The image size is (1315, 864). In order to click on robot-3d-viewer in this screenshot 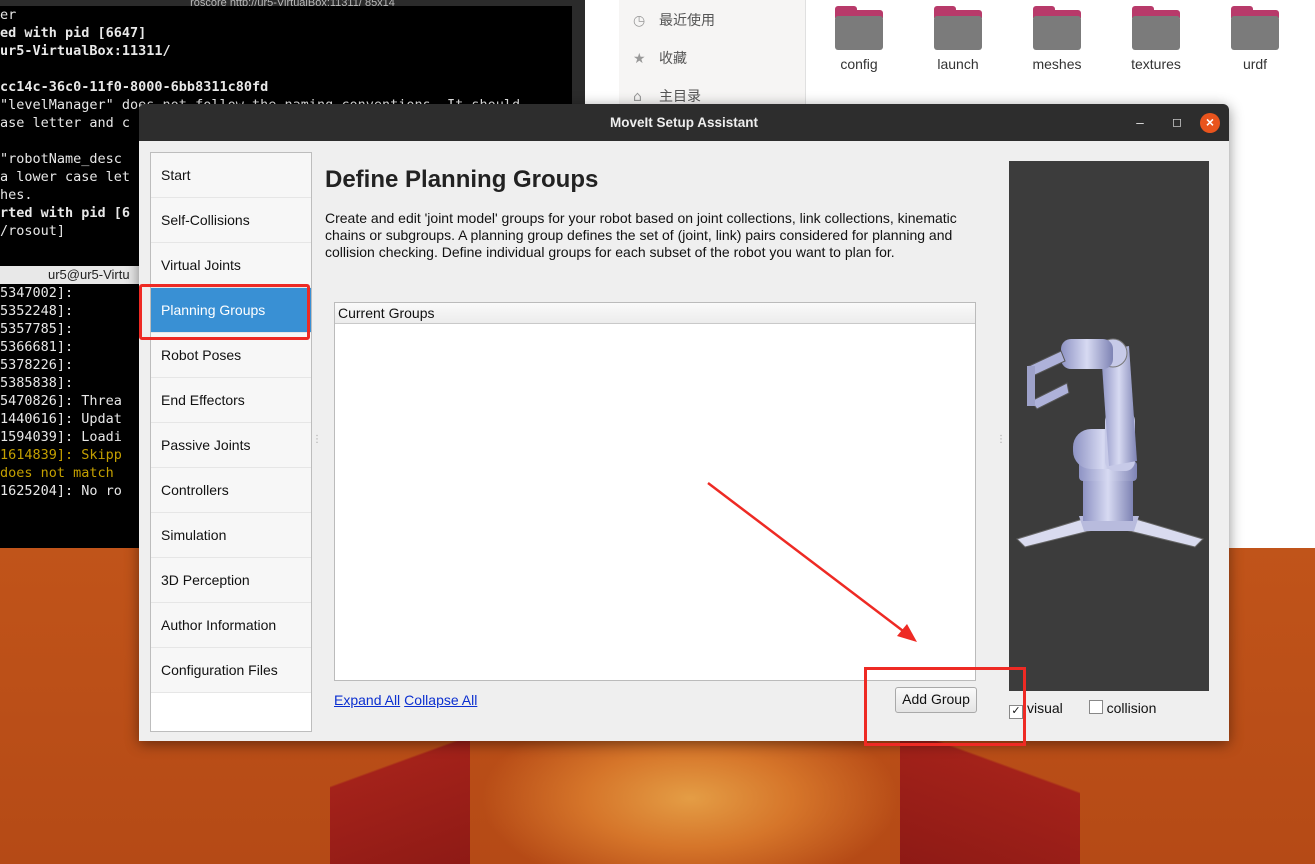, I will do `click(1109, 426)`.